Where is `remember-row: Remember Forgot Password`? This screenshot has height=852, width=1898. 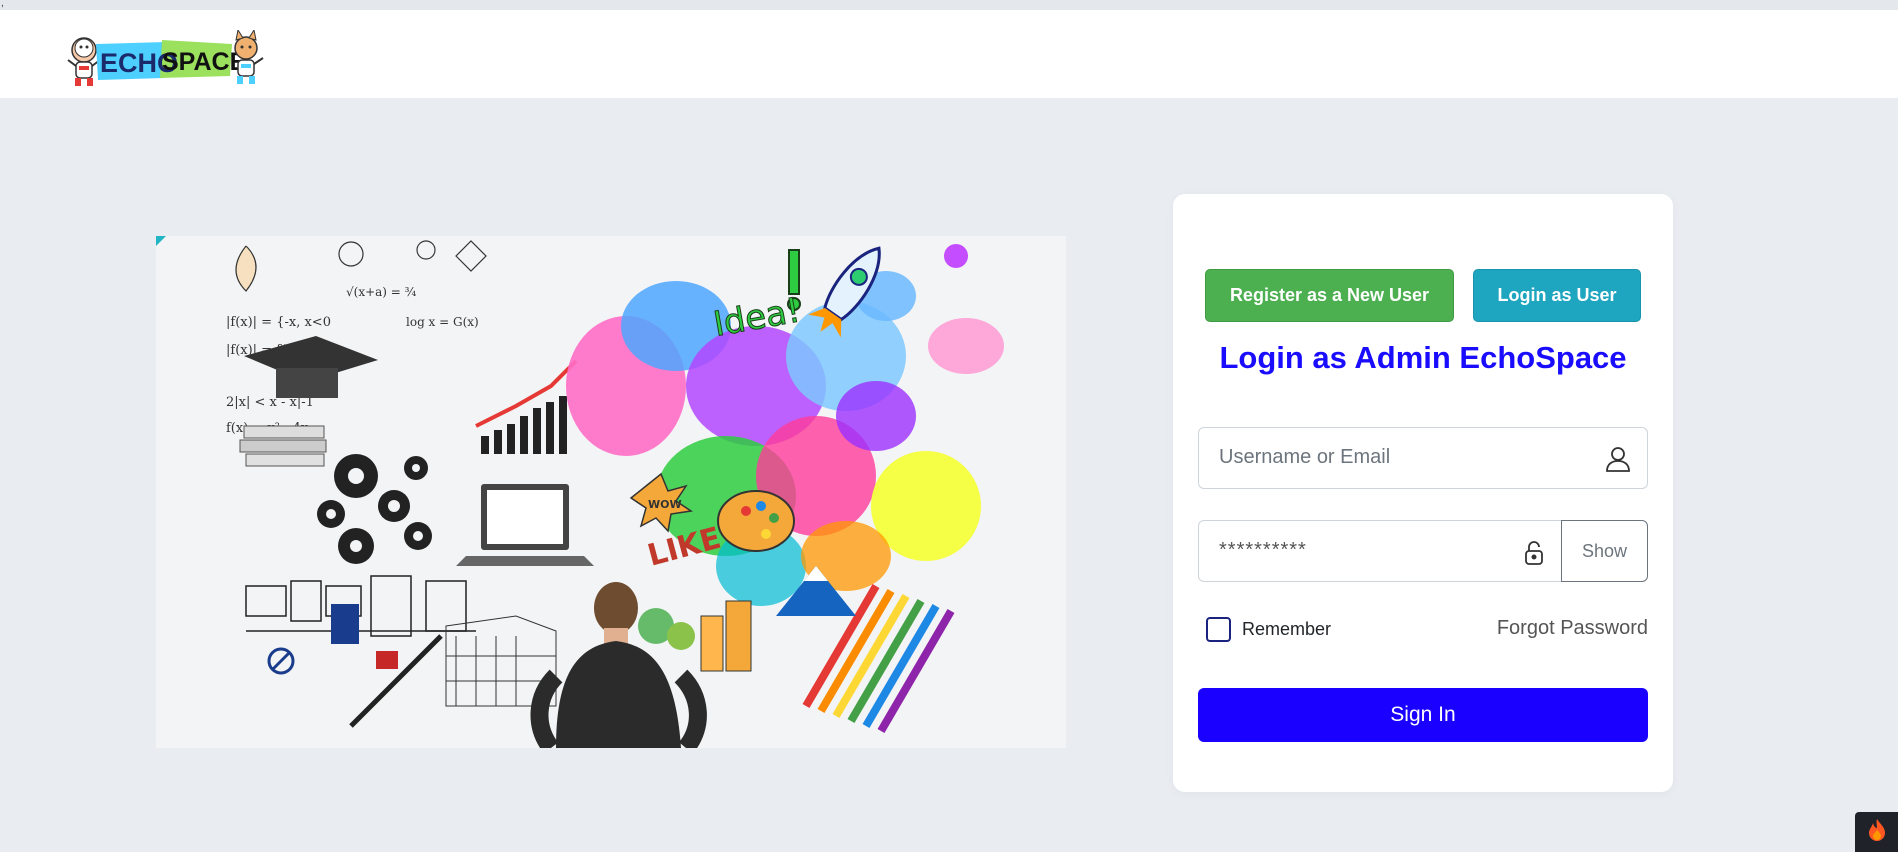
remember-row: Remember Forgot Password is located at coordinates (1423, 629).